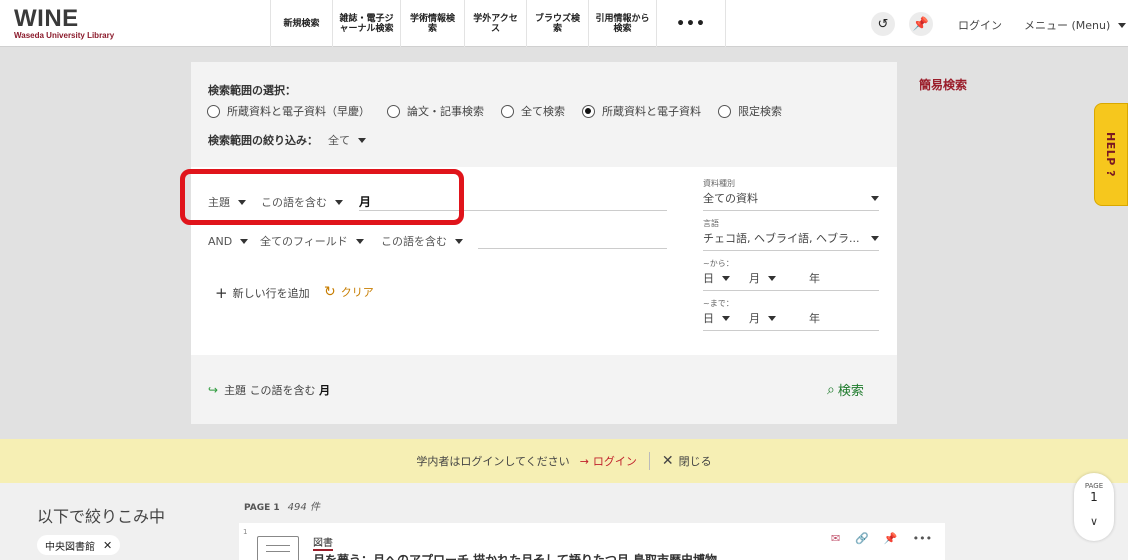  I want to click on more-icon: •••, so click(922, 538).